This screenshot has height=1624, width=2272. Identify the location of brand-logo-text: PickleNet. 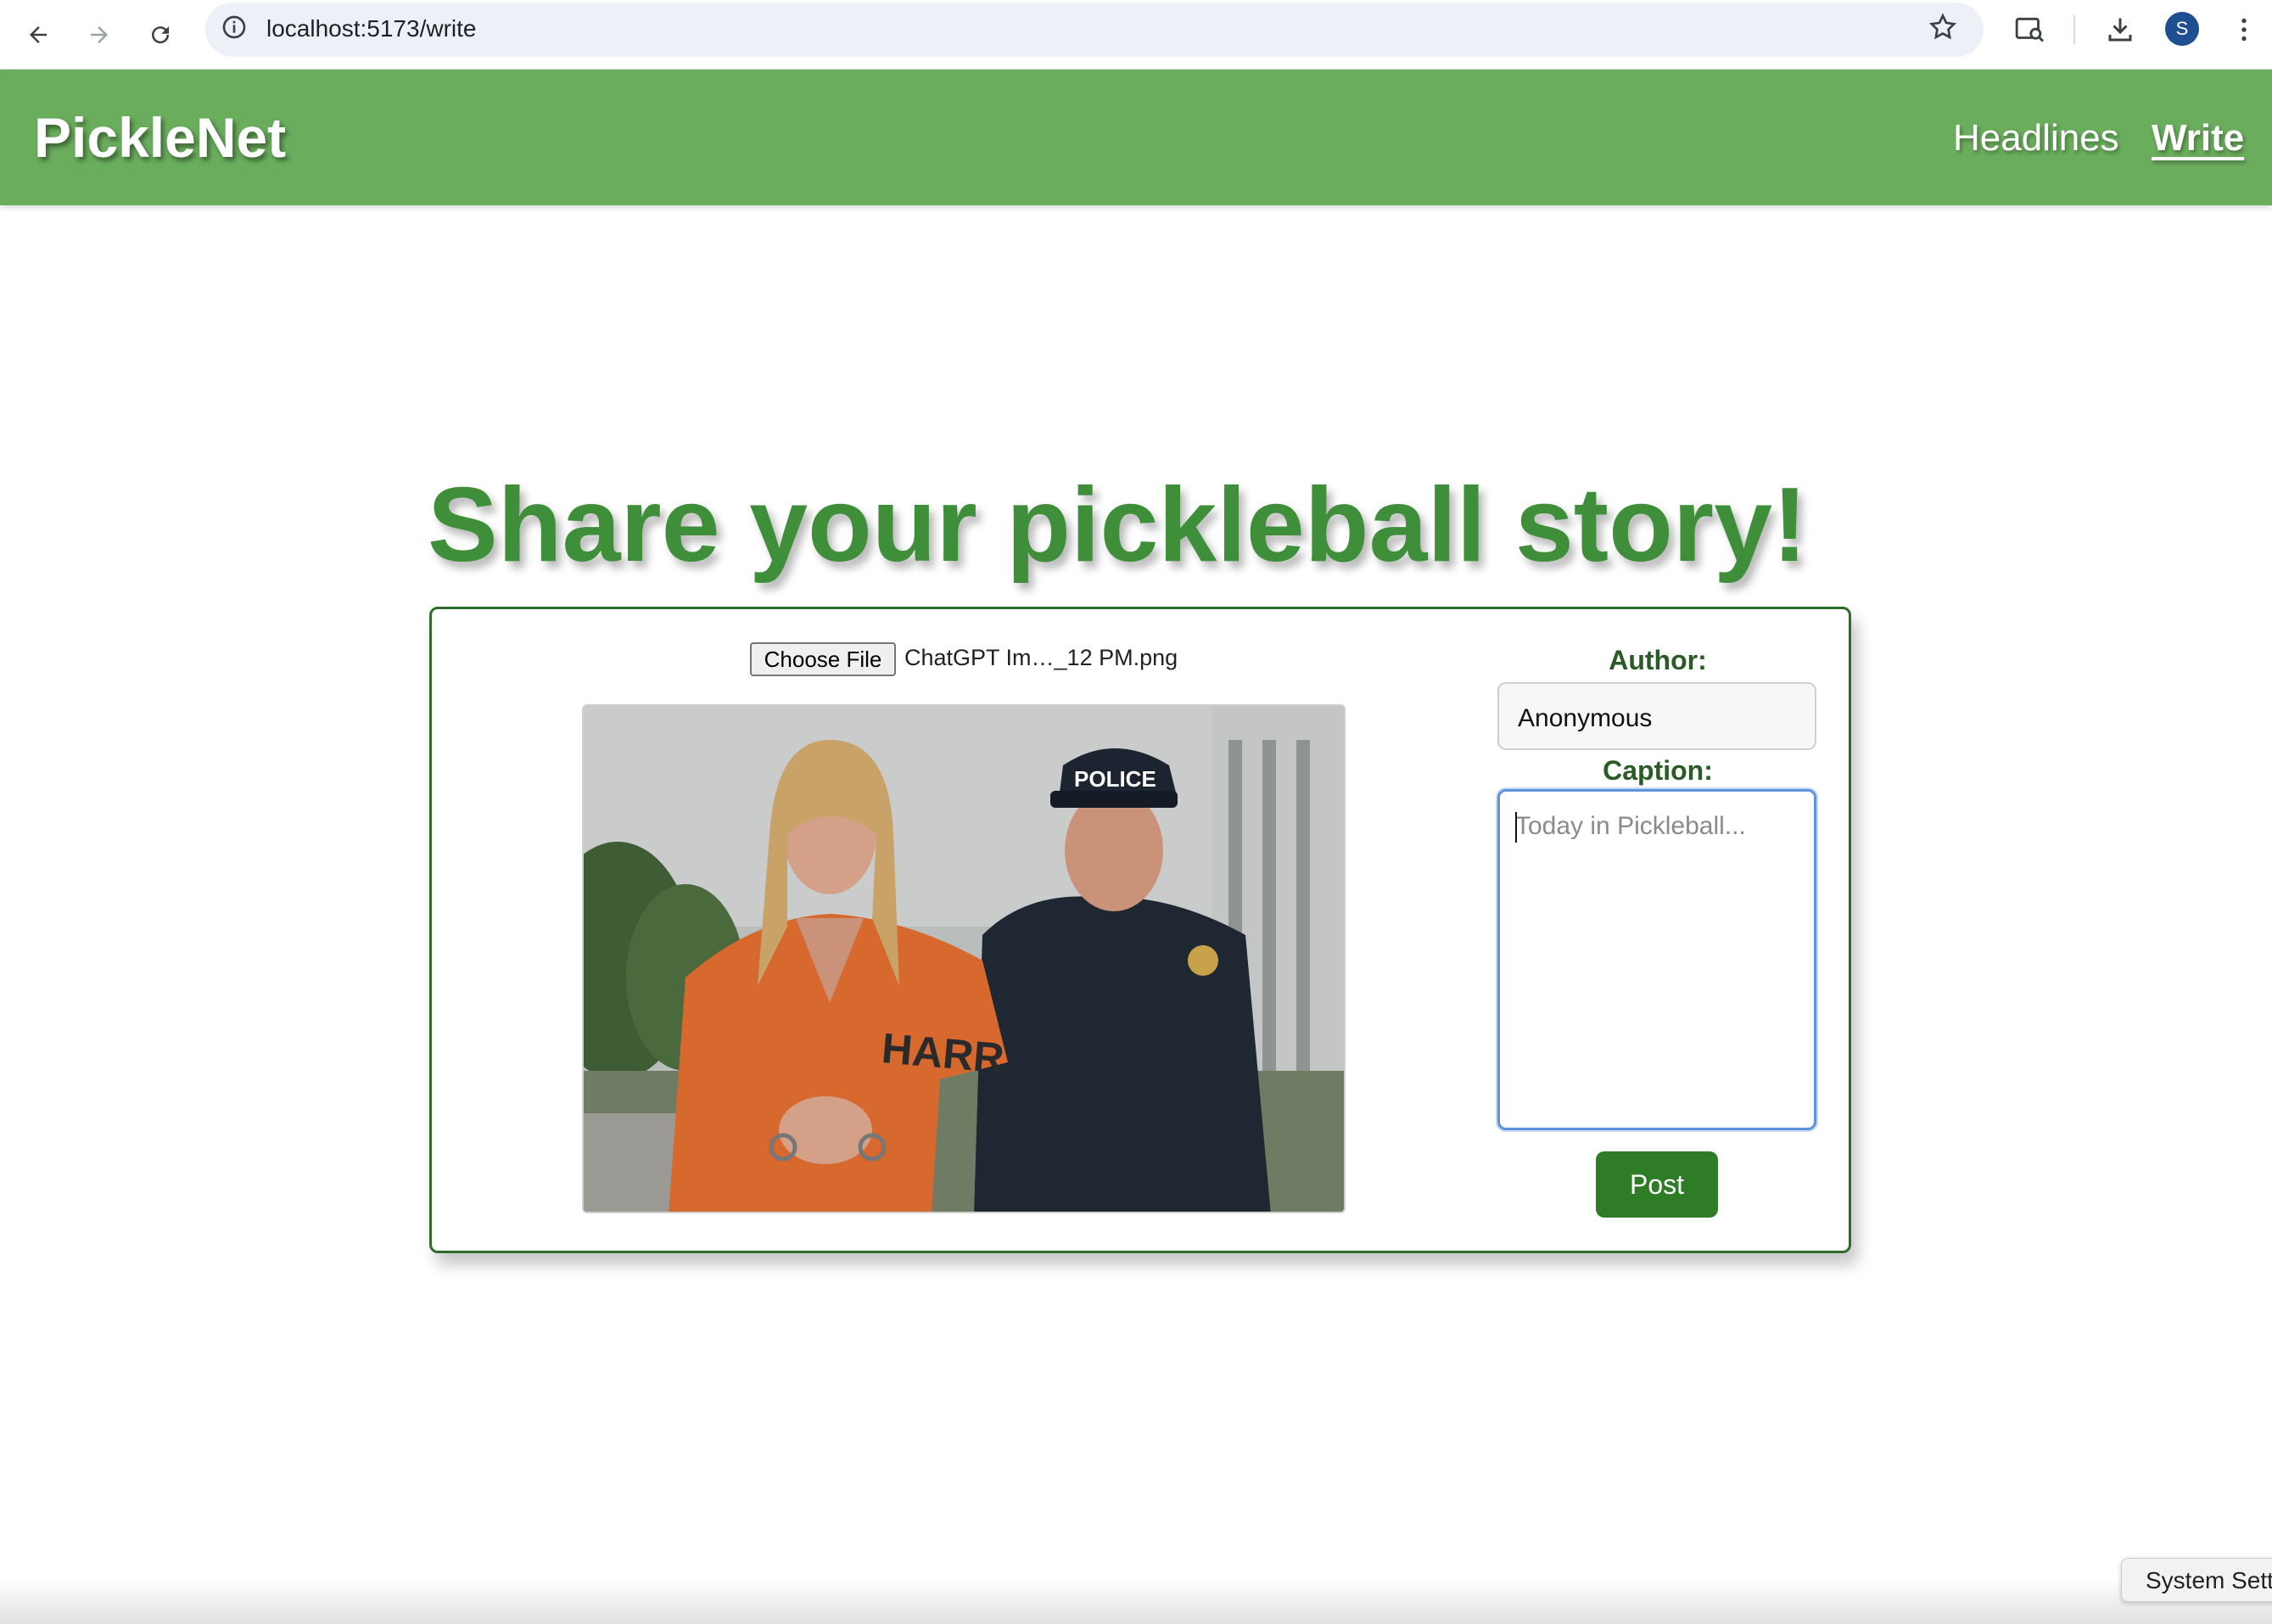
(160, 138).